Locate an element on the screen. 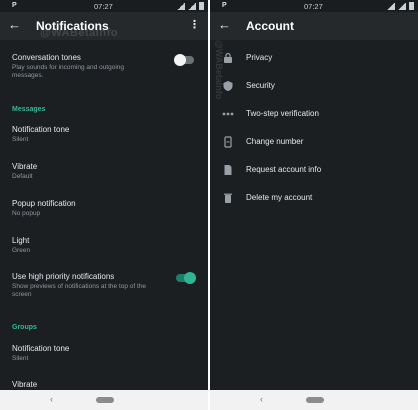  shield-icon is located at coordinates (228, 86).